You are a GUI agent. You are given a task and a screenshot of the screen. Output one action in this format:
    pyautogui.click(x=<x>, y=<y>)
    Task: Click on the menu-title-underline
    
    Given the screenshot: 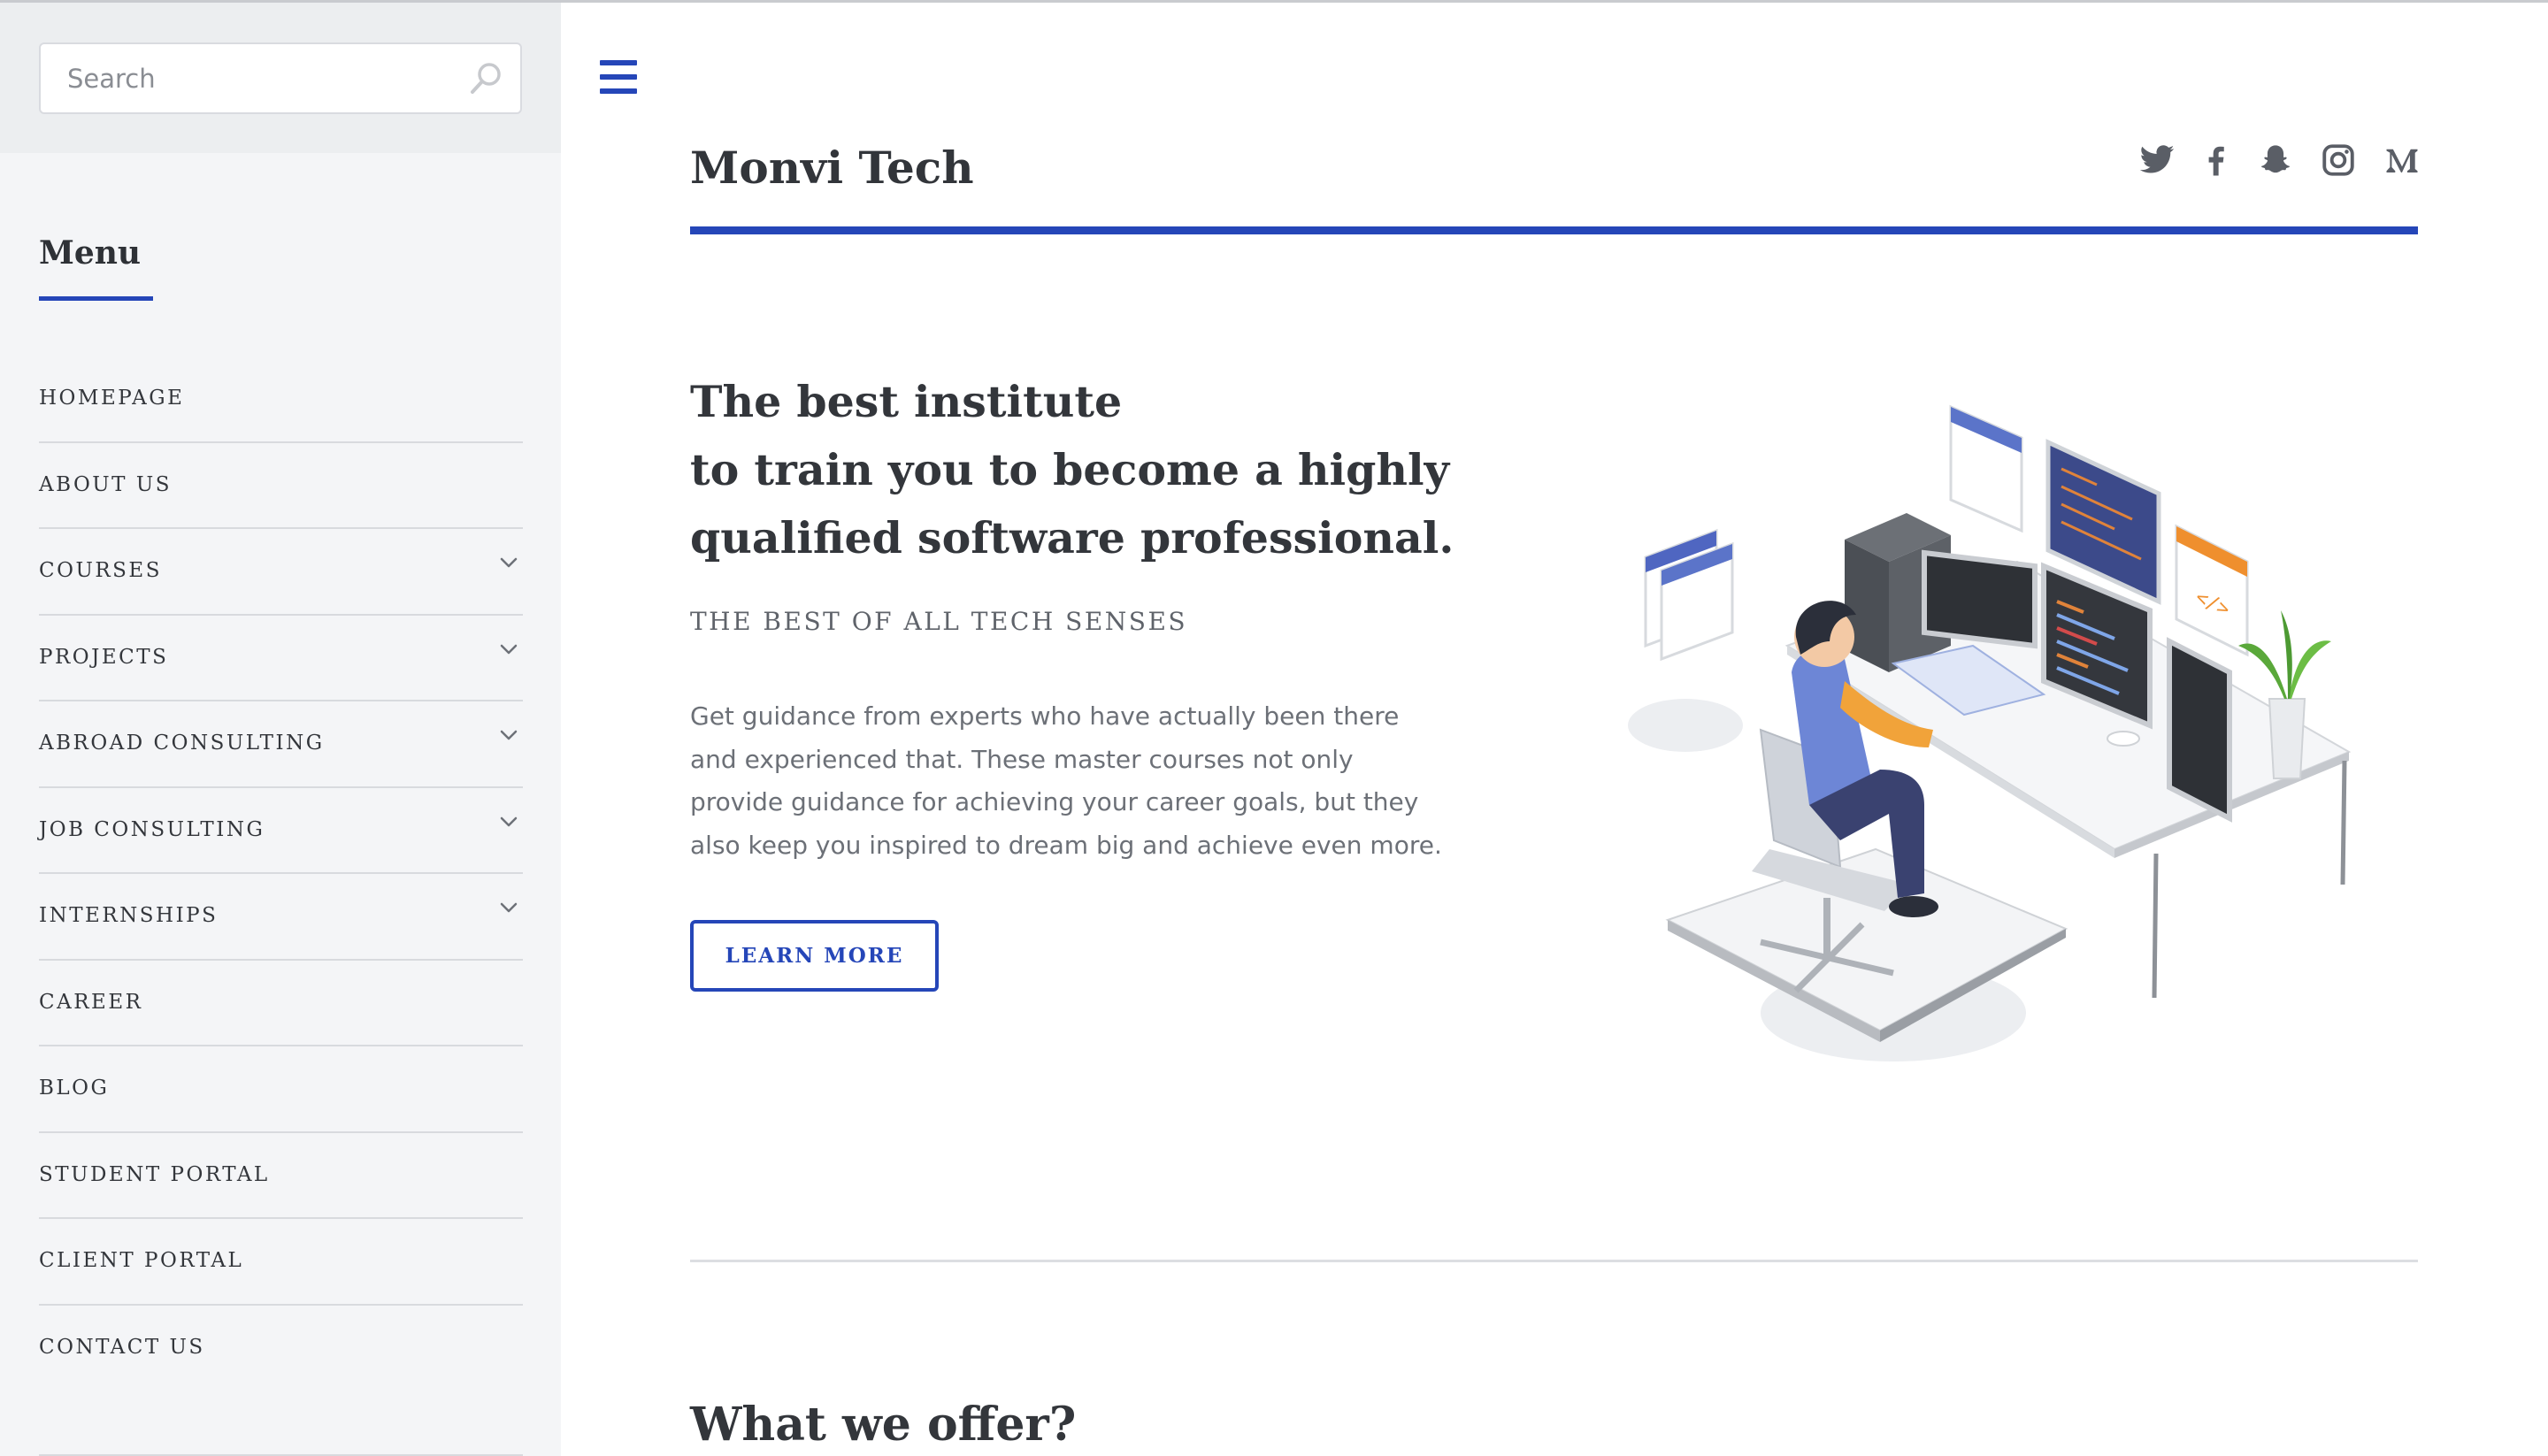 What is the action you would take?
    pyautogui.click(x=96, y=298)
    